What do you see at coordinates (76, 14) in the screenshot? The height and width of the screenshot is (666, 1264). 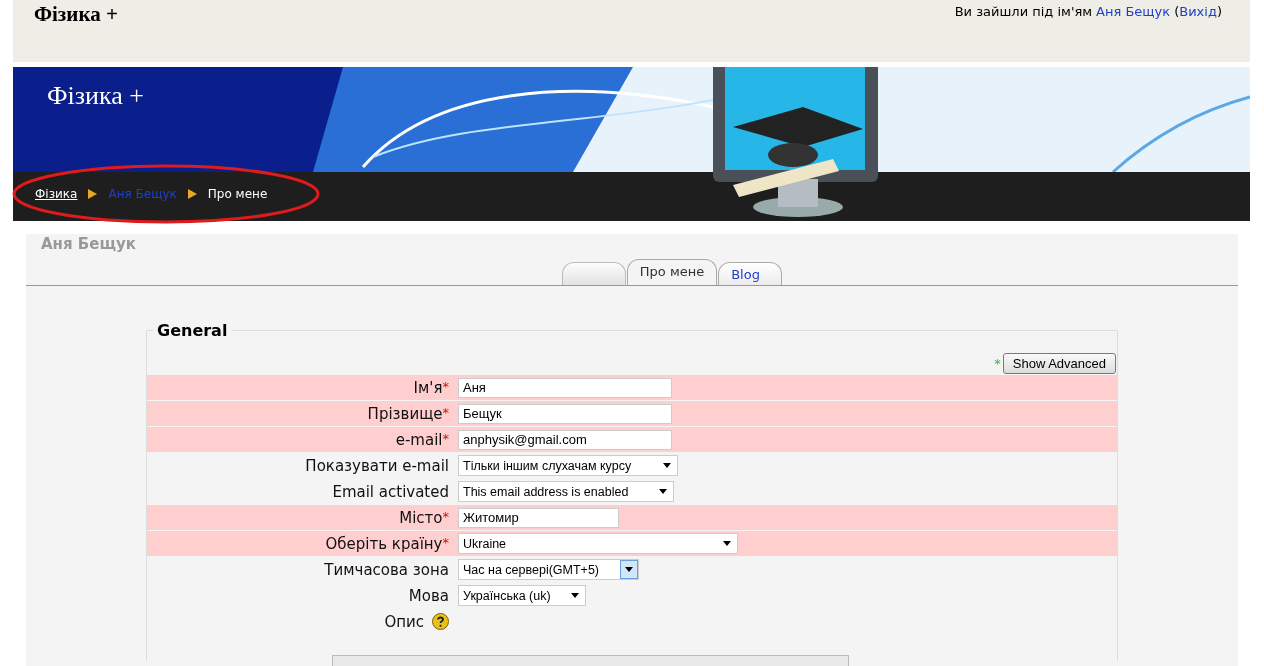 I see `site-name: Фізика +` at bounding box center [76, 14].